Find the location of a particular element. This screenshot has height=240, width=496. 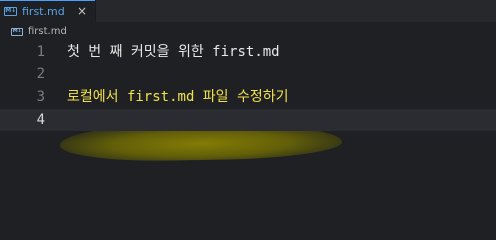

line-text: 로컬에서 first.md 파일 수정하기 is located at coordinates (178, 97).